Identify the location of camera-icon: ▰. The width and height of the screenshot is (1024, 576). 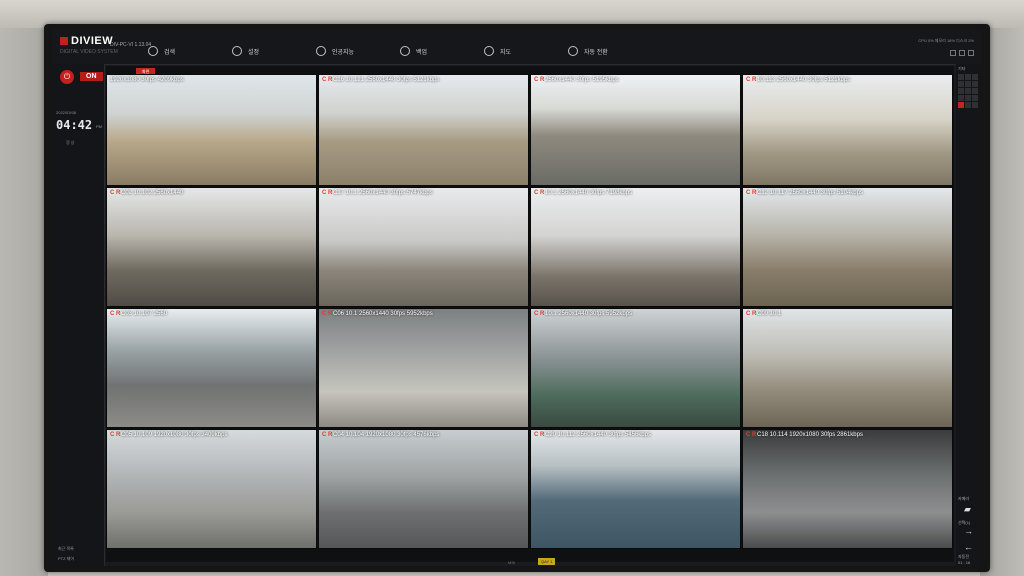
(967, 509).